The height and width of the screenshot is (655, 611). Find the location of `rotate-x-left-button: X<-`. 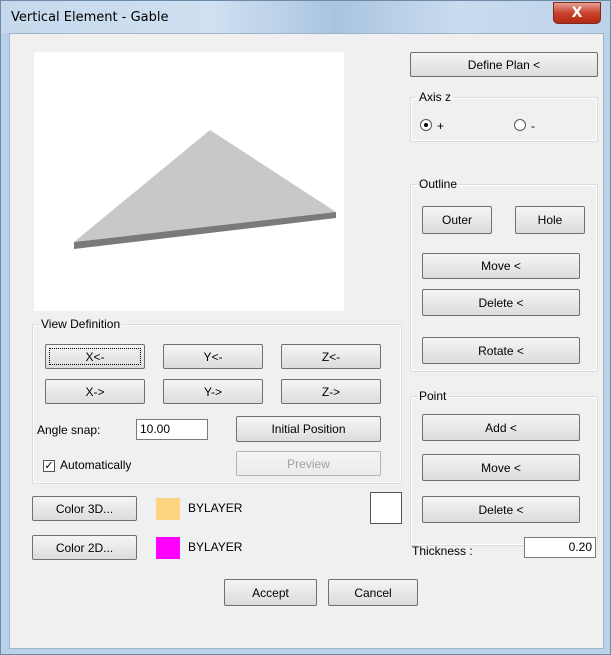

rotate-x-left-button: X<- is located at coordinates (95, 356).